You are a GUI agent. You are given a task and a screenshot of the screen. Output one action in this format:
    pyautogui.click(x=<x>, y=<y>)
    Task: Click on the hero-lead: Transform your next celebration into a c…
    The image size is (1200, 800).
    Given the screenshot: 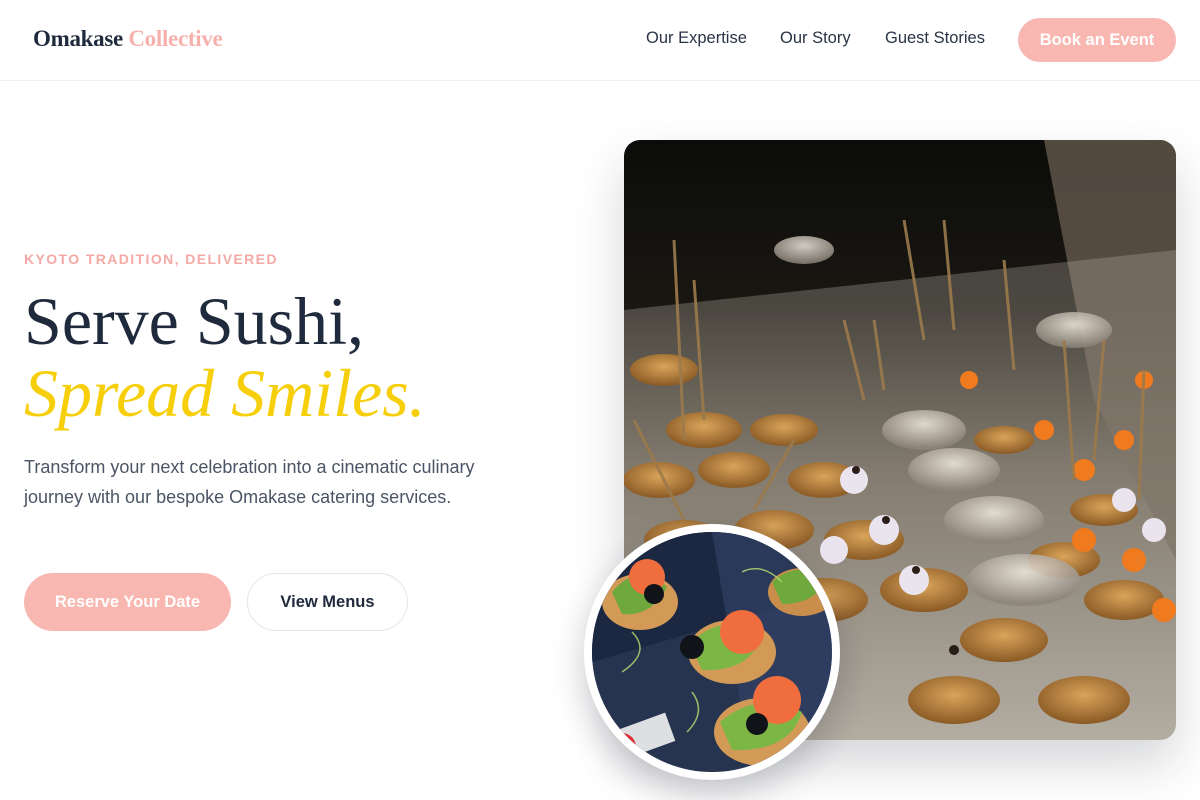 What is the action you would take?
    pyautogui.click(x=249, y=482)
    